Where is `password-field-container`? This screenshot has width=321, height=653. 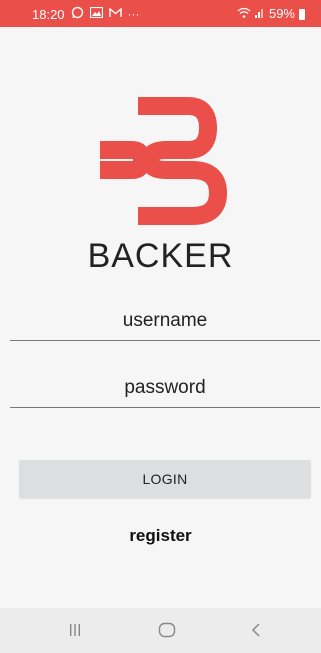
password-field-container is located at coordinates (165, 389).